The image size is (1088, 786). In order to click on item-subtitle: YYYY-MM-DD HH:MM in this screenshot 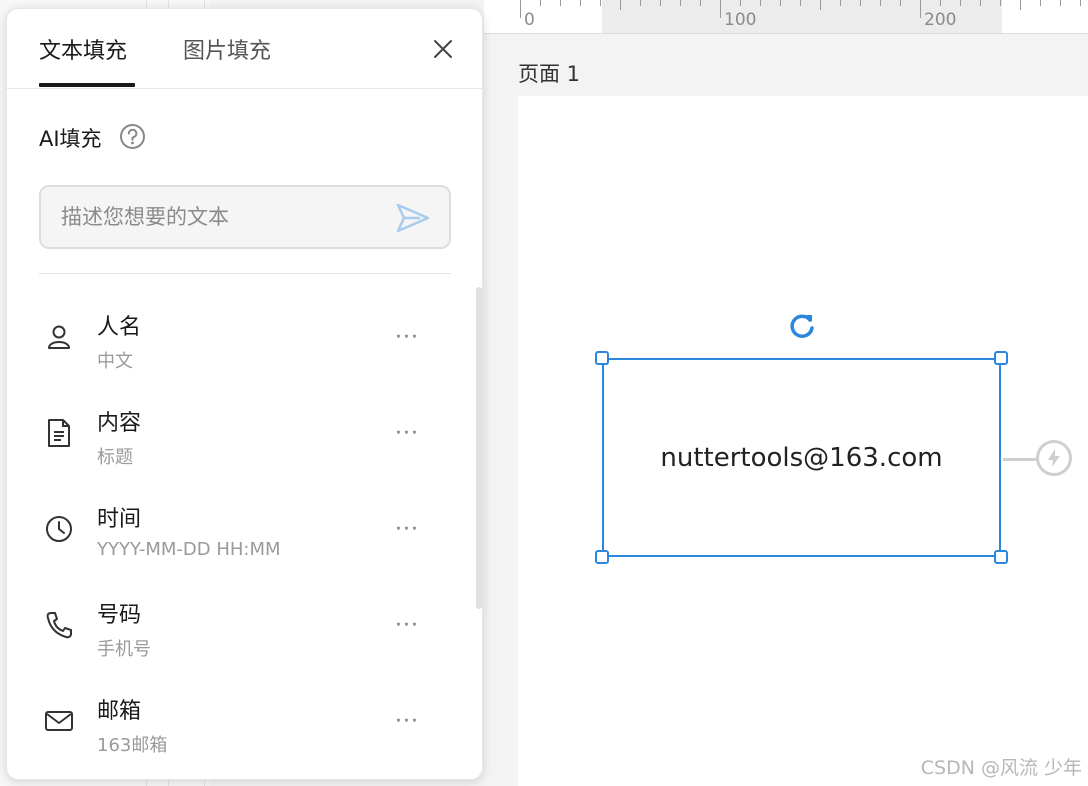, I will do `click(189, 549)`.